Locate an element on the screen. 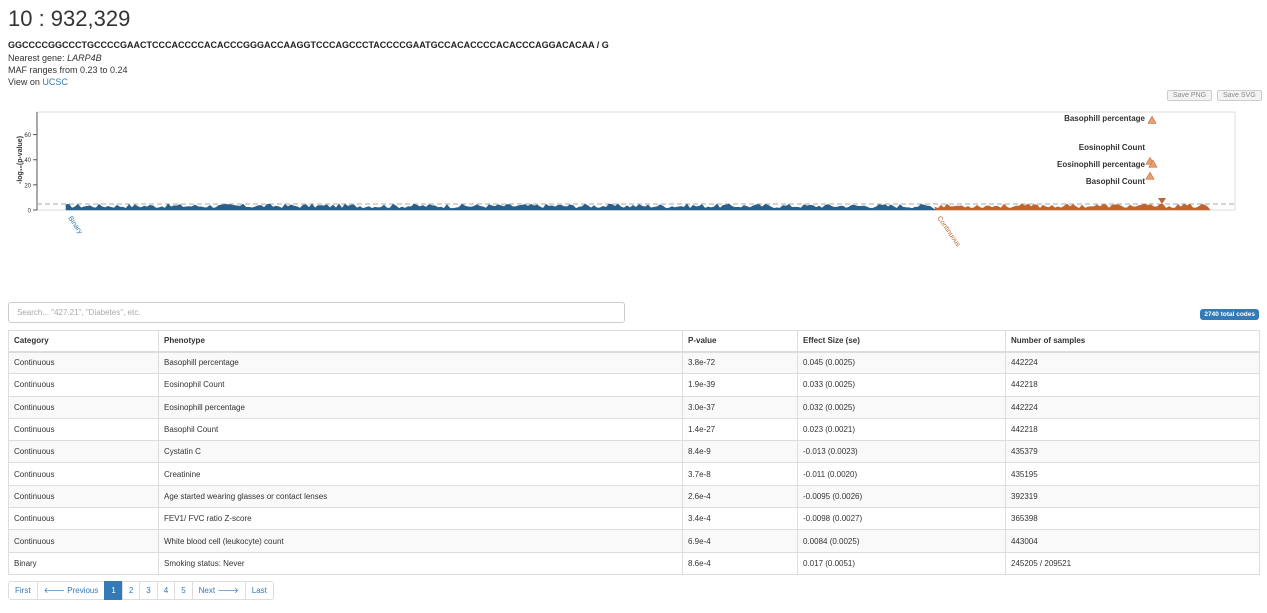 The height and width of the screenshot is (613, 1267). pagination: First 🡐 Previous 1 2 3 4 5 Next 🡒 Last is located at coordinates (141, 590).